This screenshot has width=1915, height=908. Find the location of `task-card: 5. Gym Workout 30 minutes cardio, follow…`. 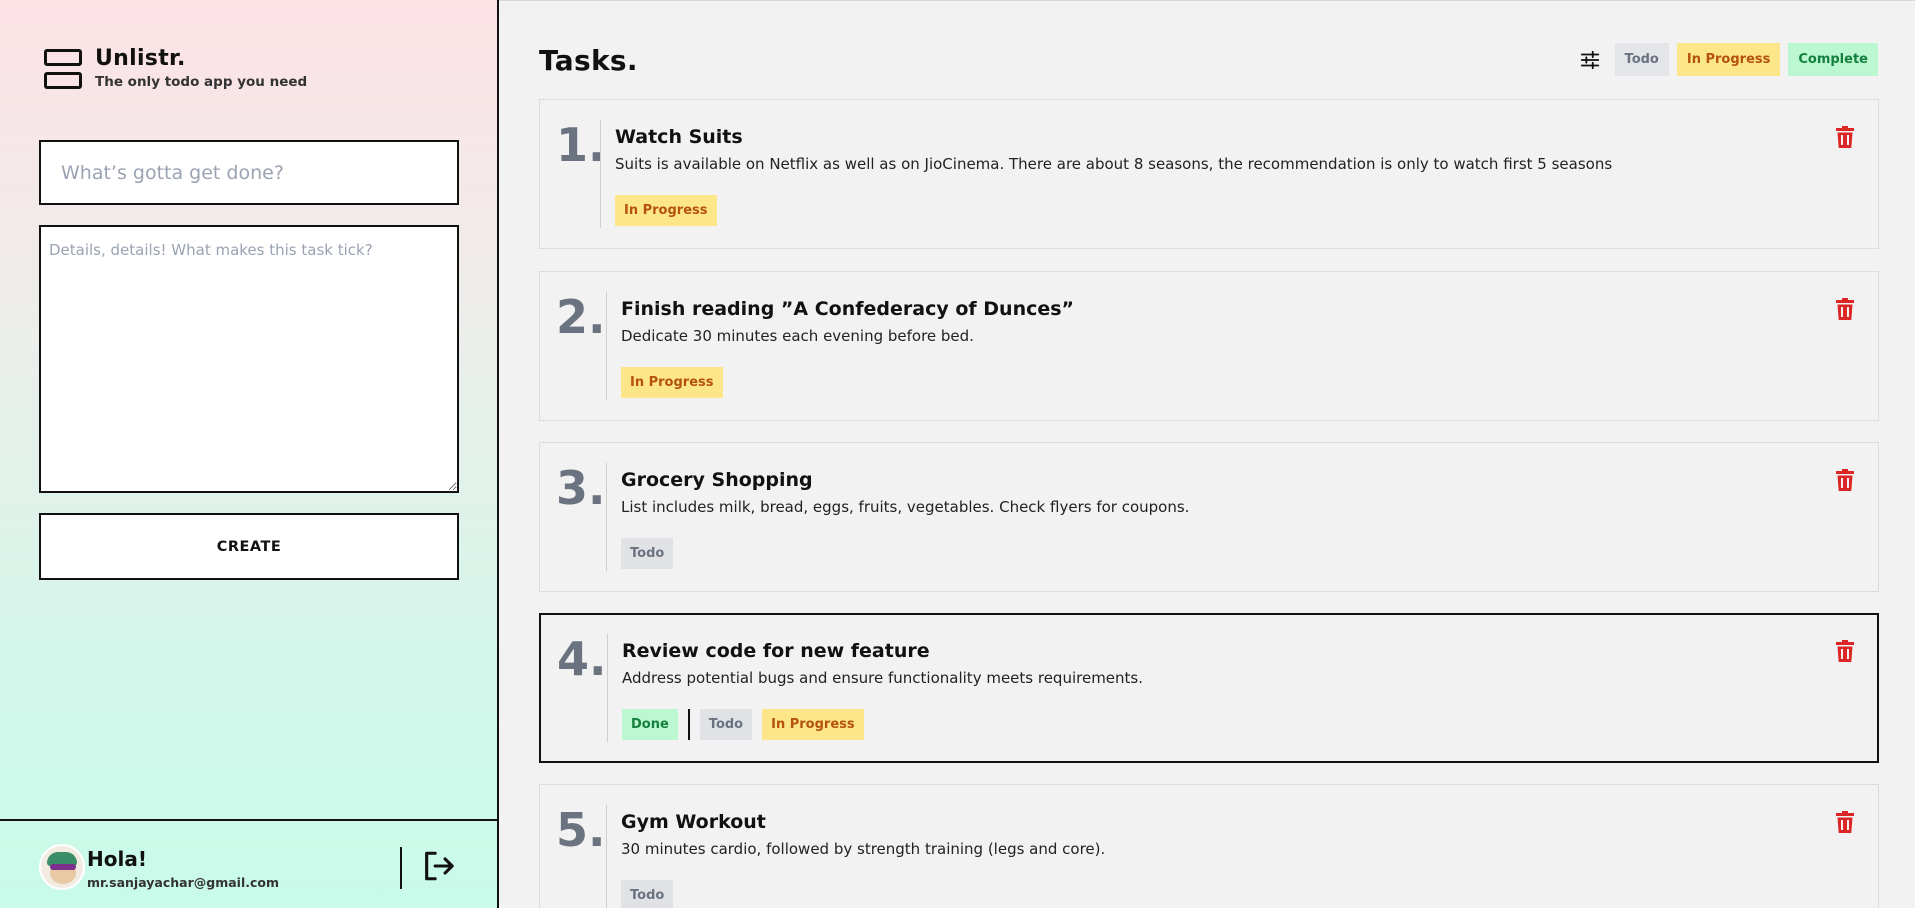

task-card: 5. Gym Workout 30 minutes cardio, follow… is located at coordinates (1209, 846).